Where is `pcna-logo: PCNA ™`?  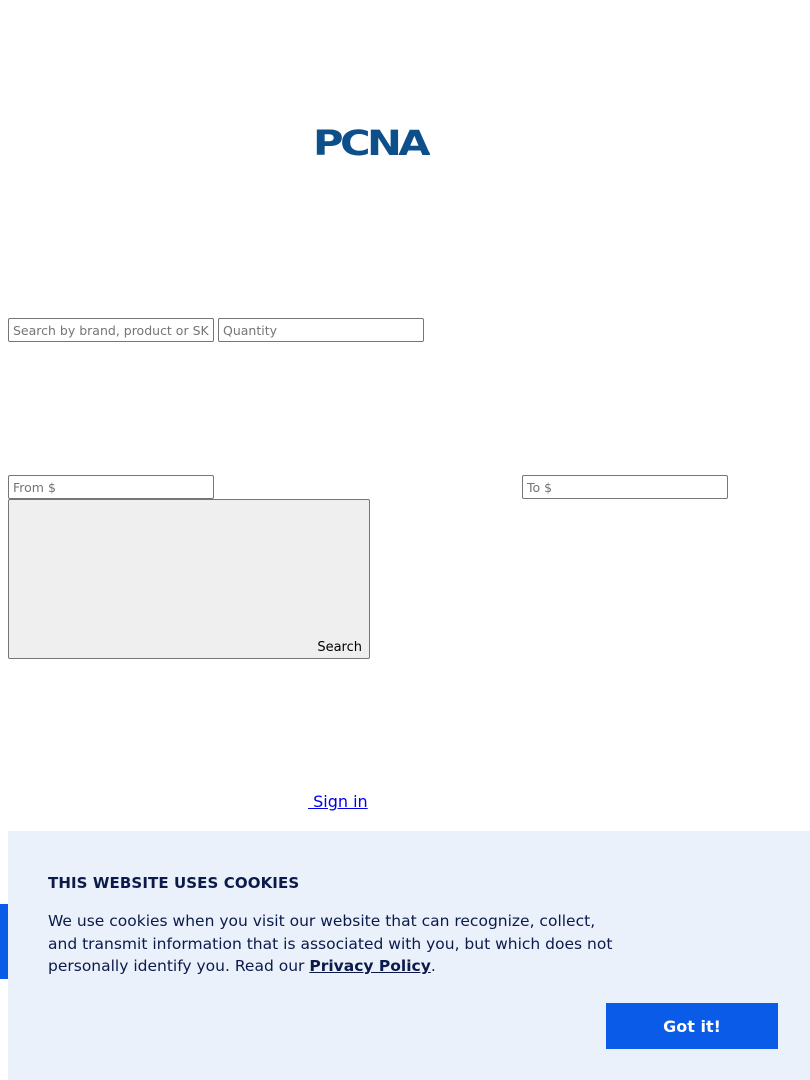
pcna-logo: PCNA ™ is located at coordinates (373, 141).